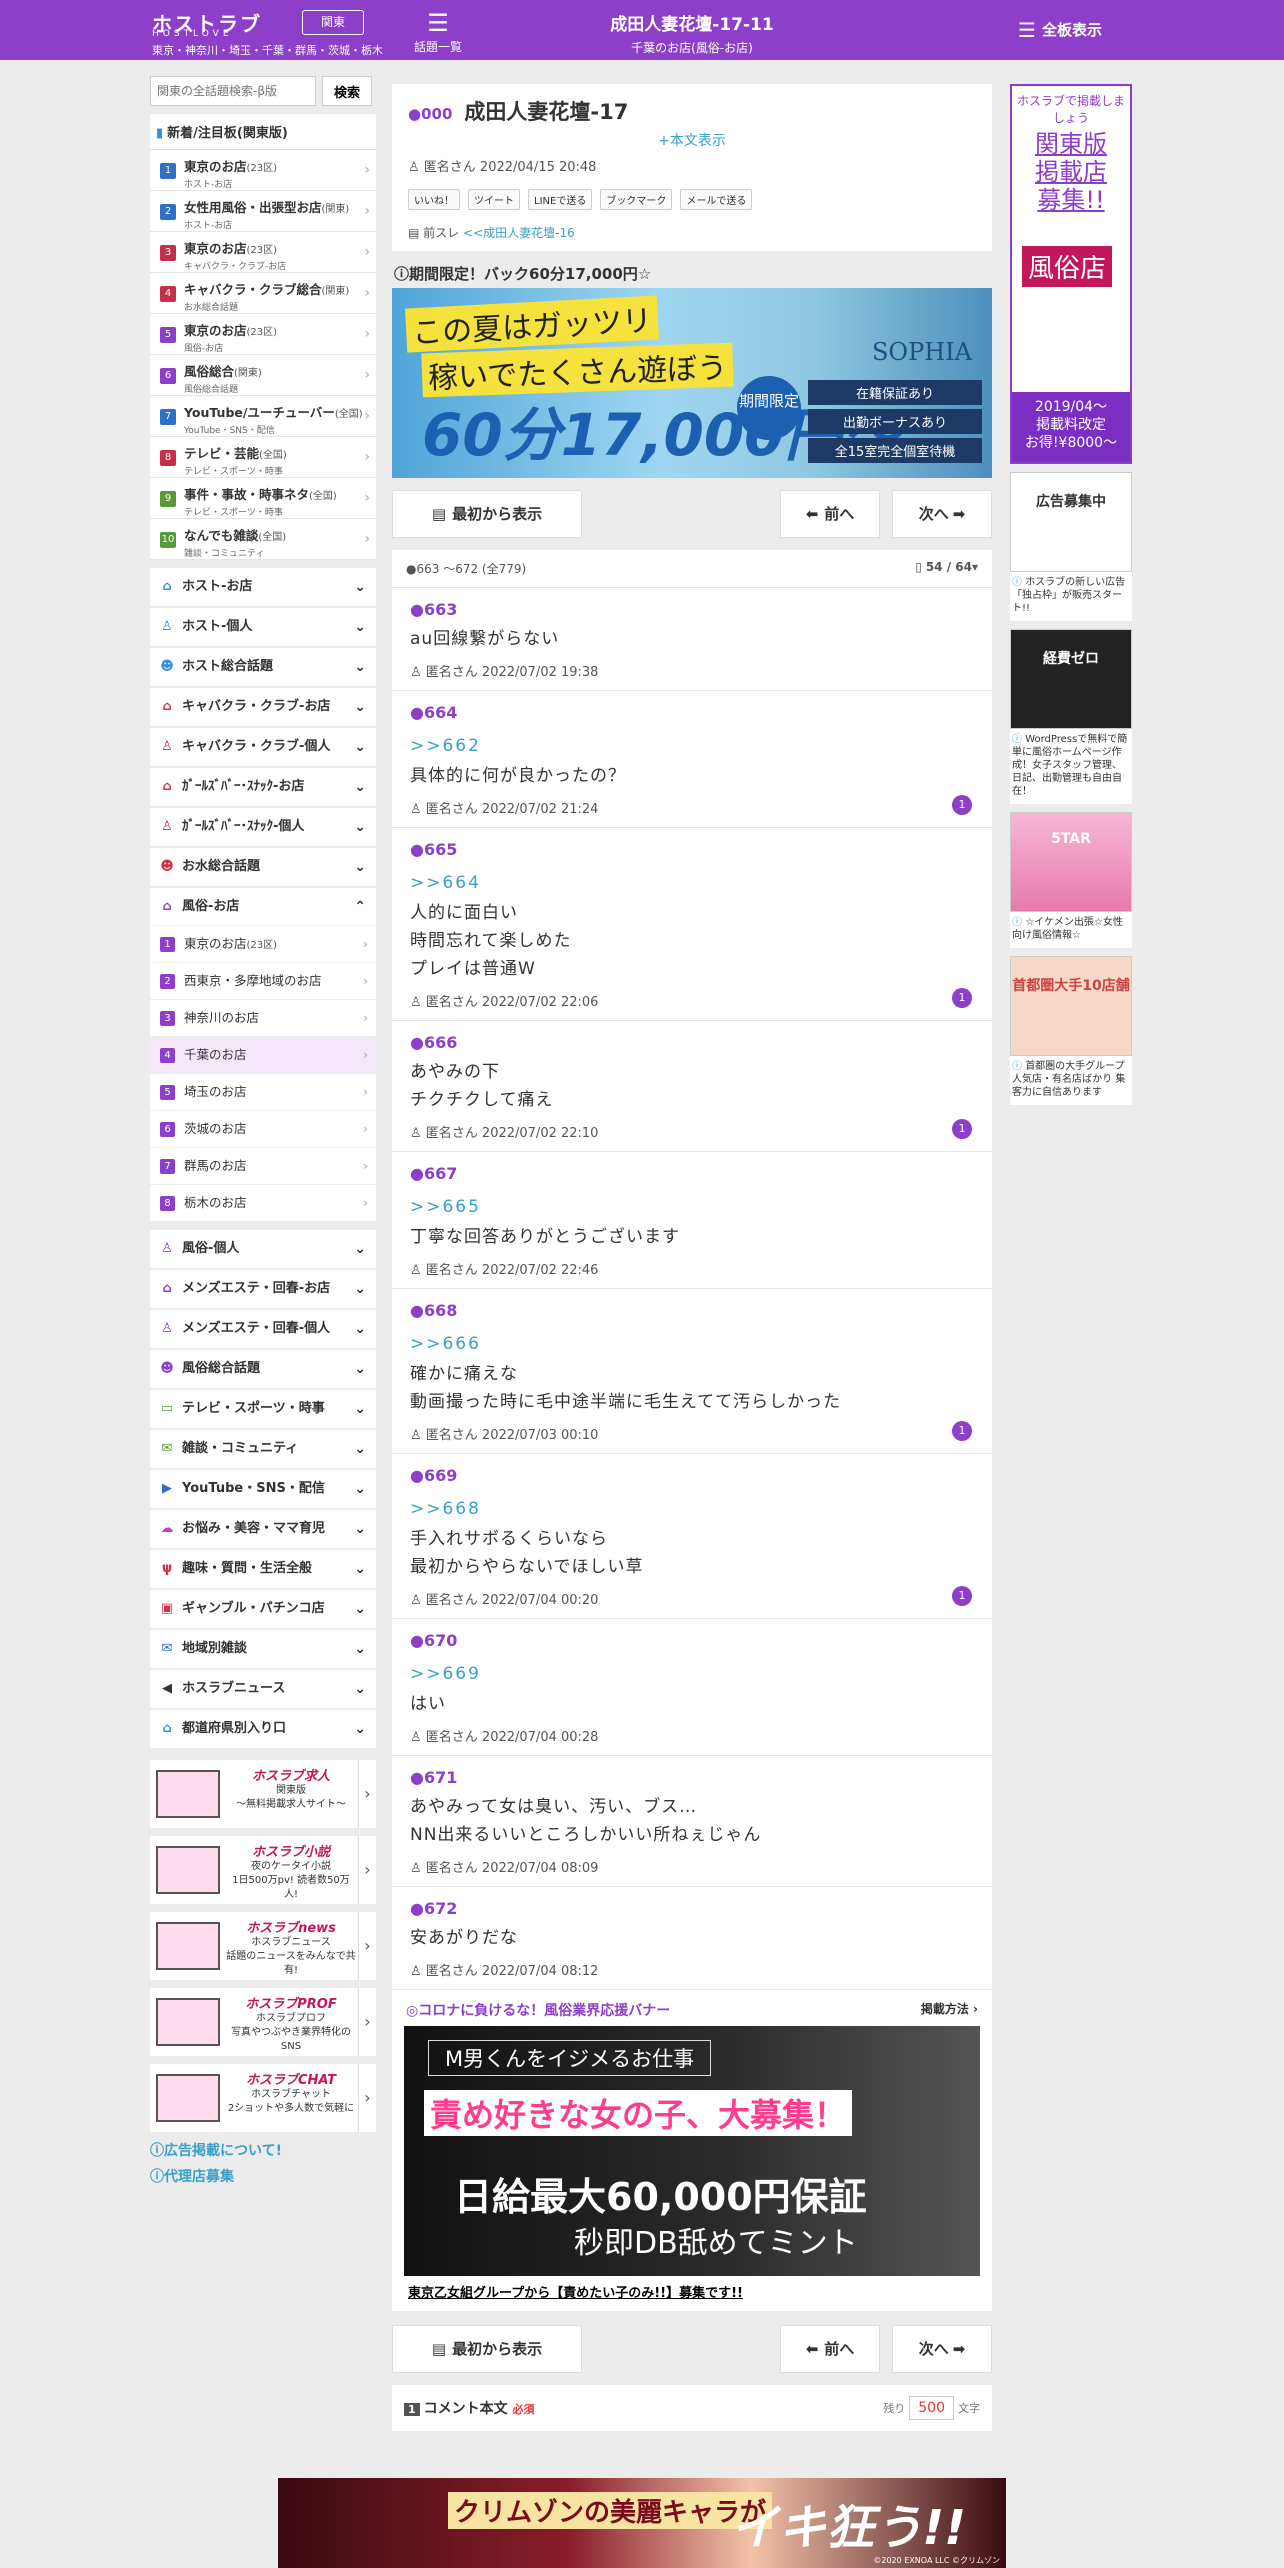 The width and height of the screenshot is (1284, 2568). I want to click on category-item-open: ⌂ 風俗-お店 ⌃, so click(263, 907).